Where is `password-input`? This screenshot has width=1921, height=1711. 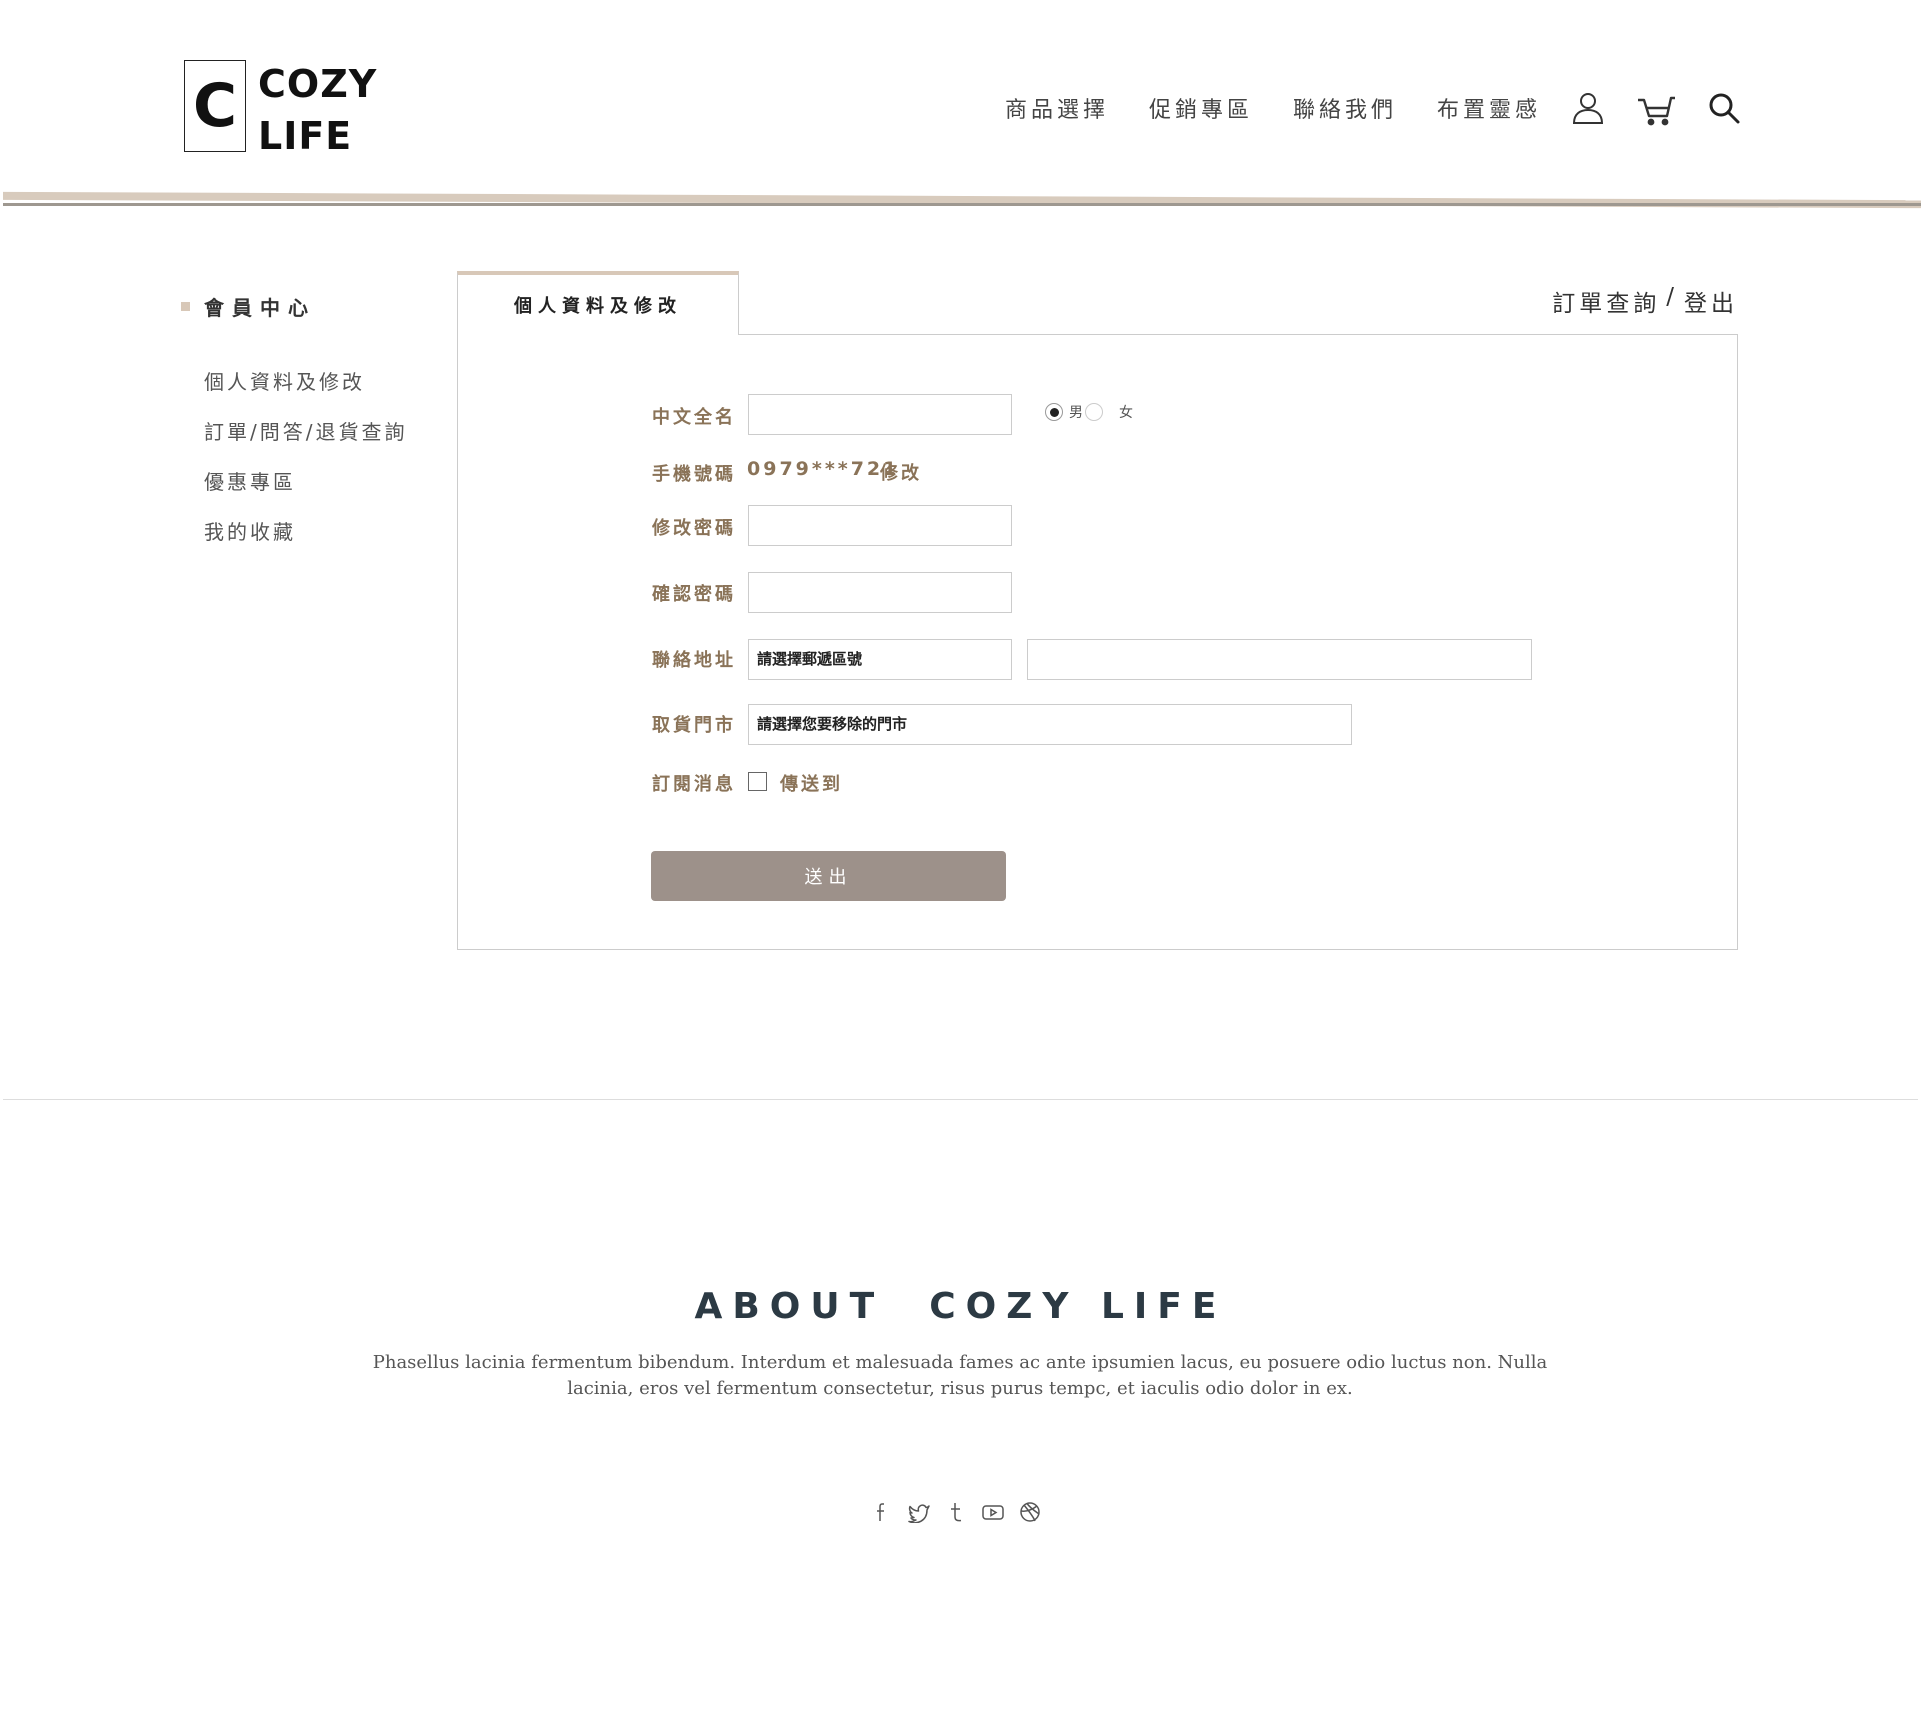 password-input is located at coordinates (880, 525).